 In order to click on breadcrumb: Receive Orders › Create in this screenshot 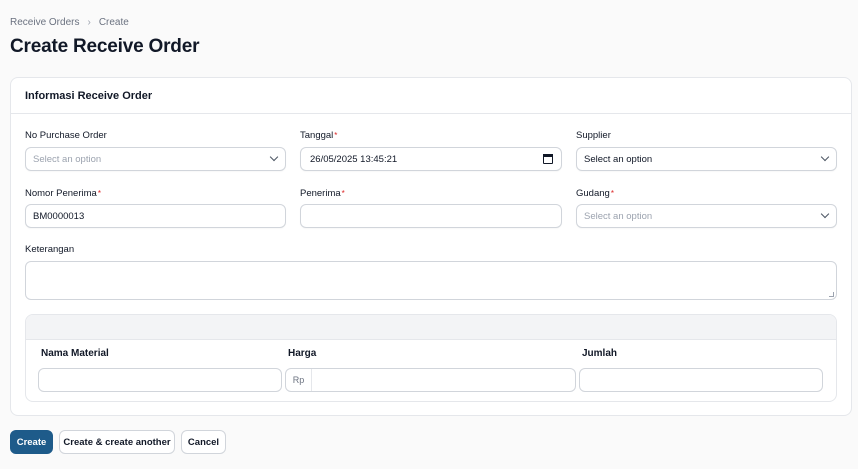, I will do `click(69, 22)`.